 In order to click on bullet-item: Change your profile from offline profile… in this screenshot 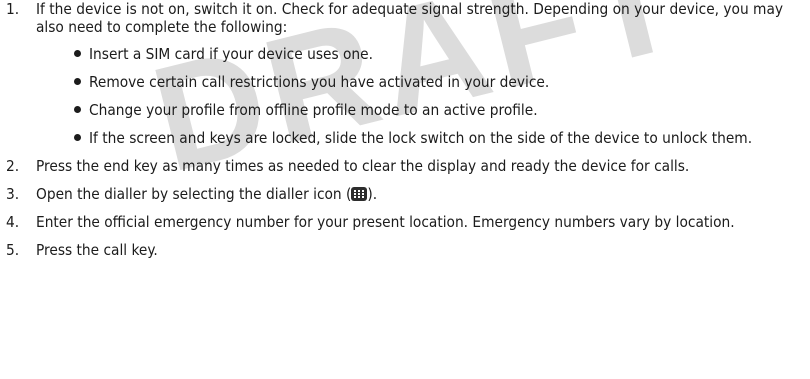, I will do `click(423, 110)`.